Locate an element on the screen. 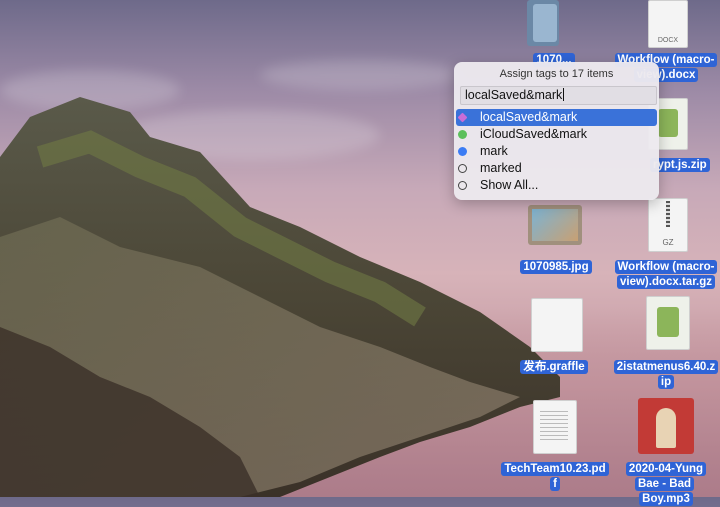 This screenshot has height=507, width=720. zipper-glyph is located at coordinates (668, 214).